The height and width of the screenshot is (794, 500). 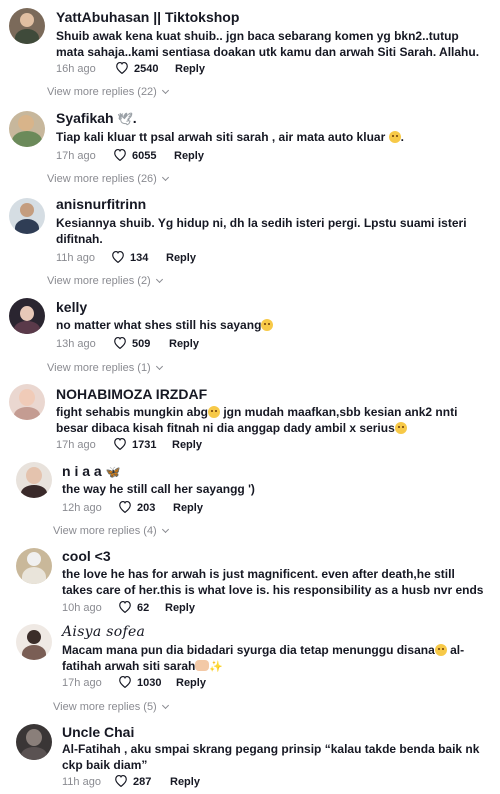 What do you see at coordinates (105, 531) in the screenshot?
I see `view-replies-label: View more replies (4)` at bounding box center [105, 531].